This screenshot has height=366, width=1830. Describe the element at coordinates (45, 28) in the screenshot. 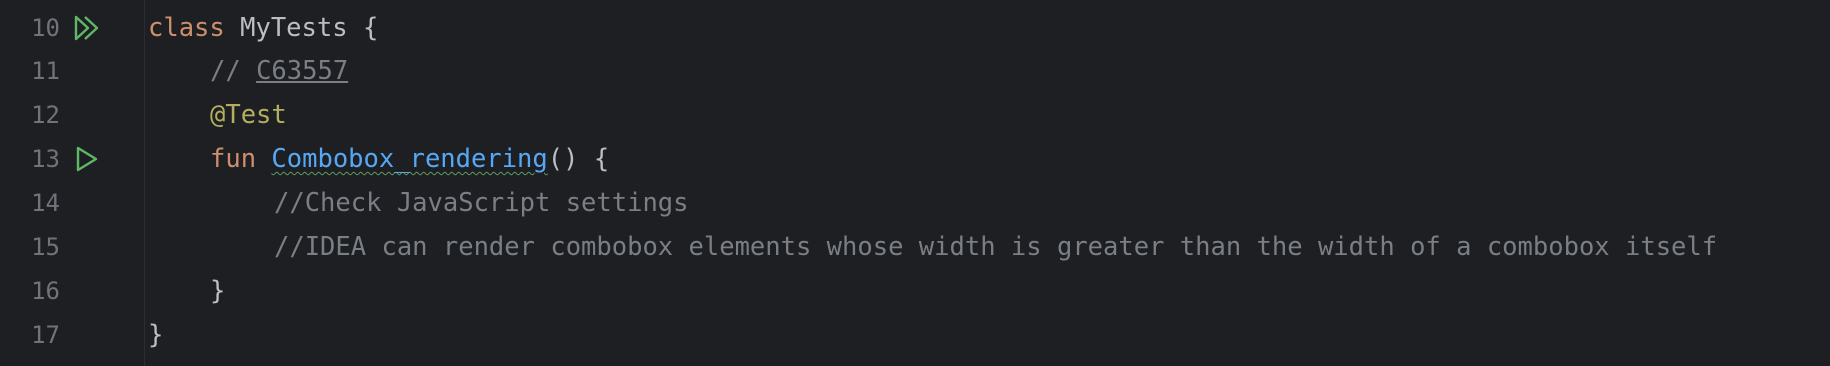

I see `line-number: 10` at that location.